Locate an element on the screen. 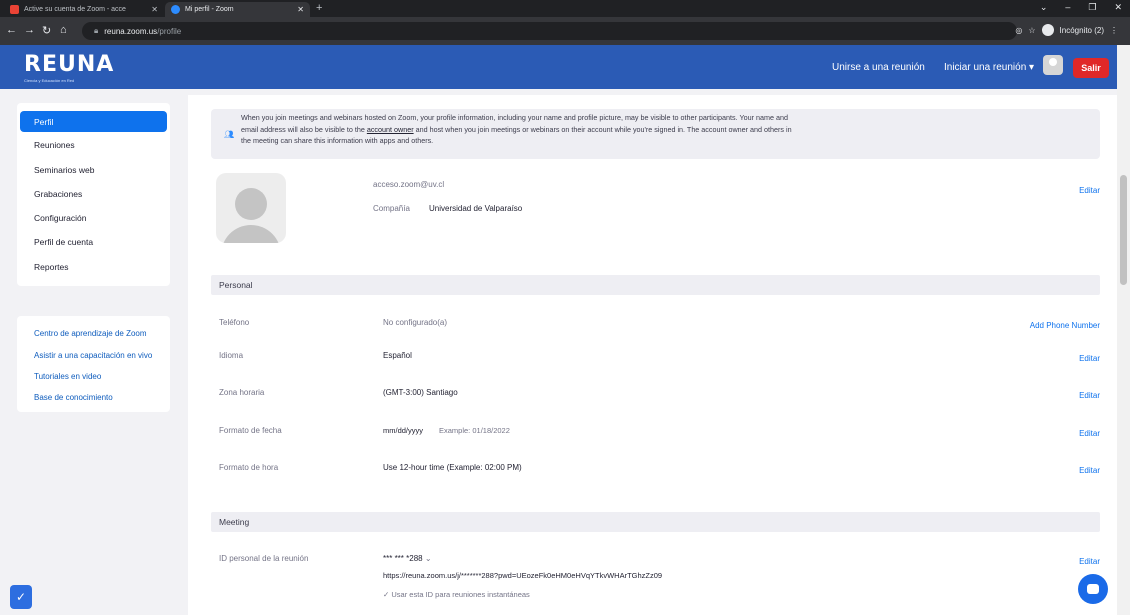  person-icon is located at coordinates (251, 204).